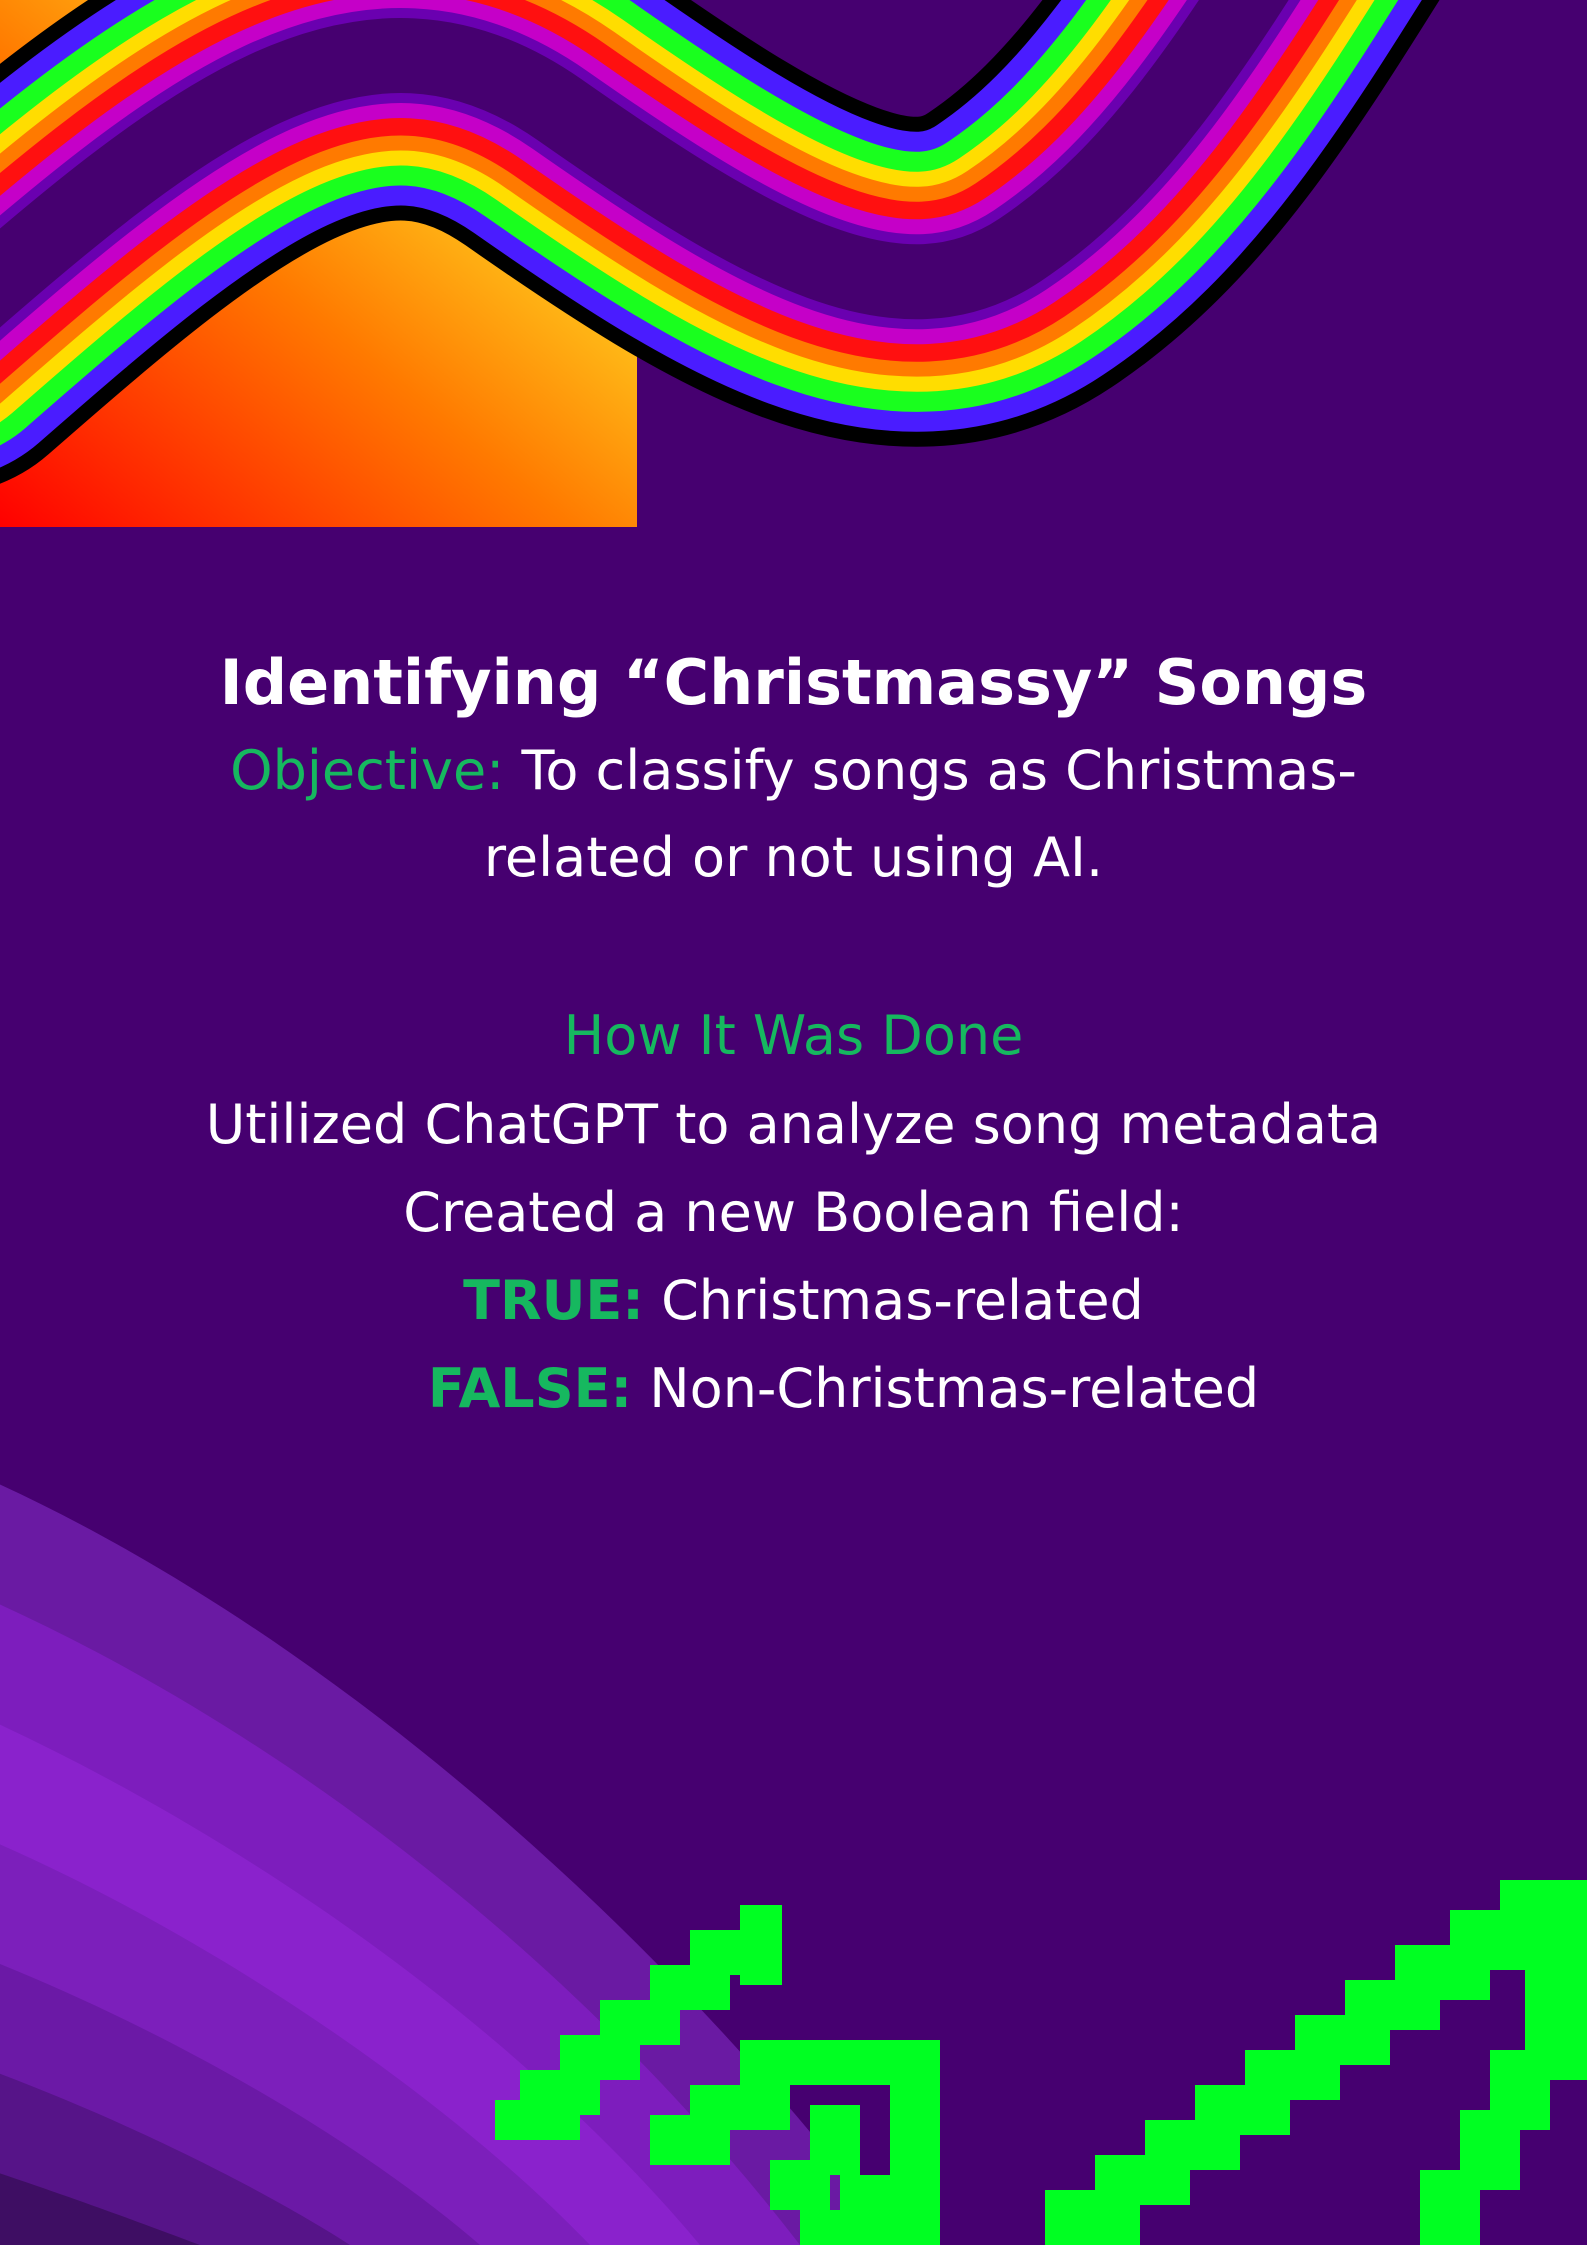 The height and width of the screenshot is (2245, 1587). What do you see at coordinates (793, 857) in the screenshot?
I see `objective-line-2: related or not using AI.` at bounding box center [793, 857].